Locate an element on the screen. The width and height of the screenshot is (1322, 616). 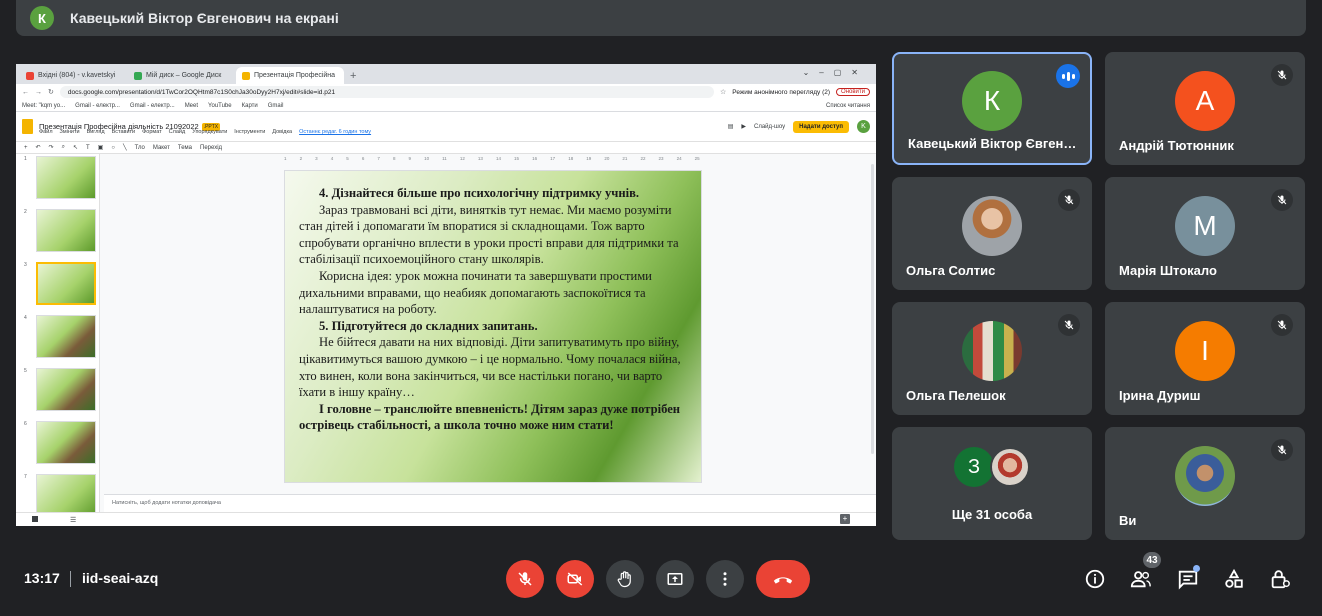
speaker-notes-field: Натисніть, щоб додати нотатки доповідача is located at coordinates (490, 503).